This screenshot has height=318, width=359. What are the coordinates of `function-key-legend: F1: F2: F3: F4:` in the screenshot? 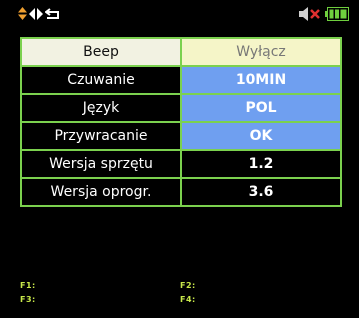 It's located at (180, 297).